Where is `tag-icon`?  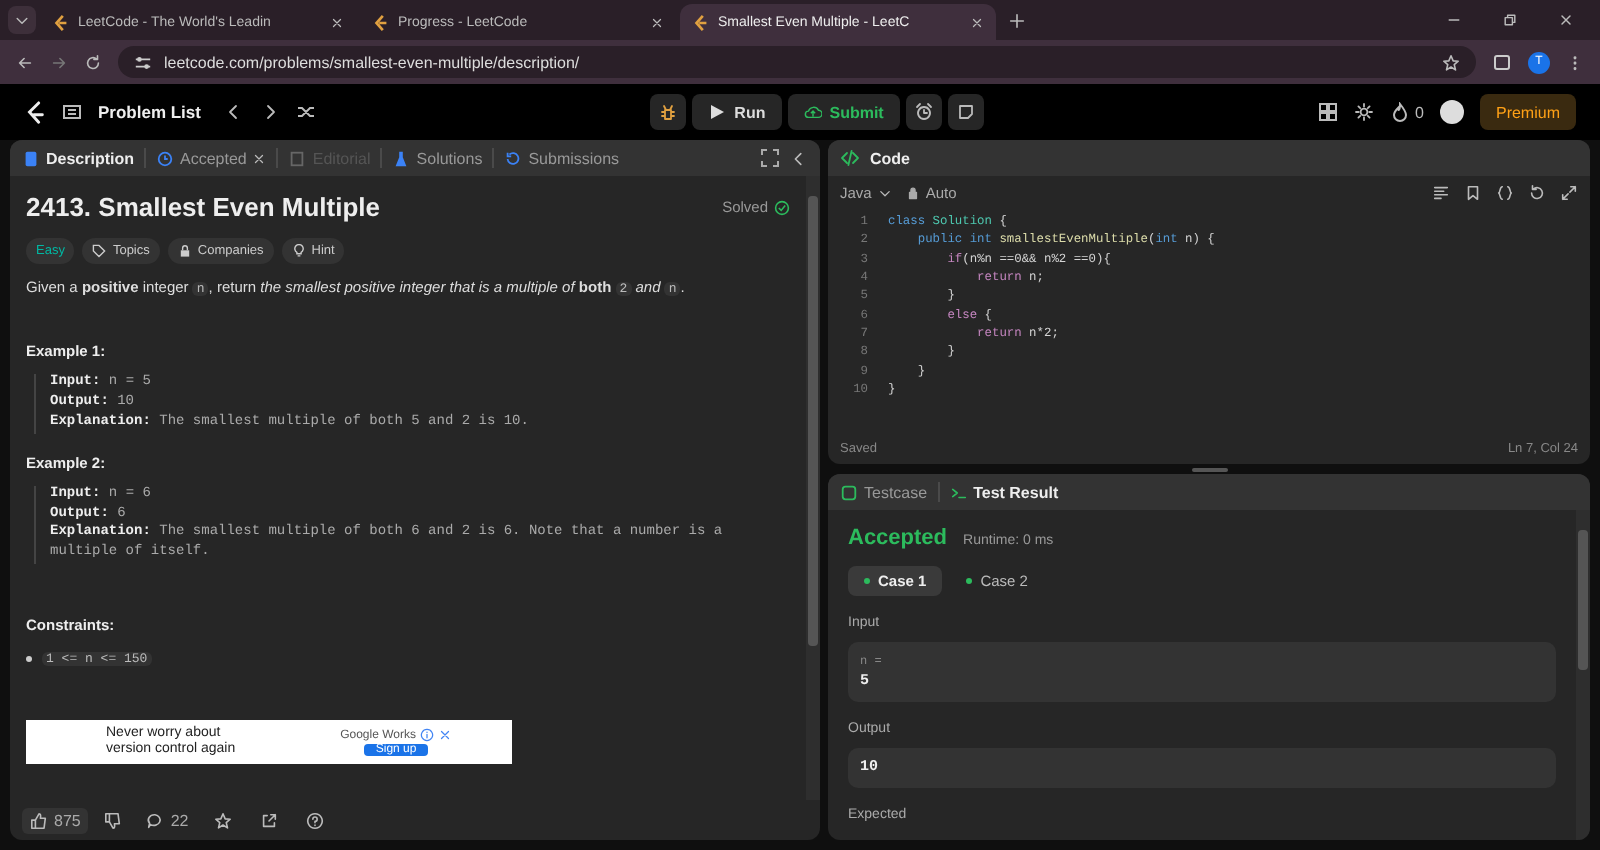 tag-icon is located at coordinates (99, 251).